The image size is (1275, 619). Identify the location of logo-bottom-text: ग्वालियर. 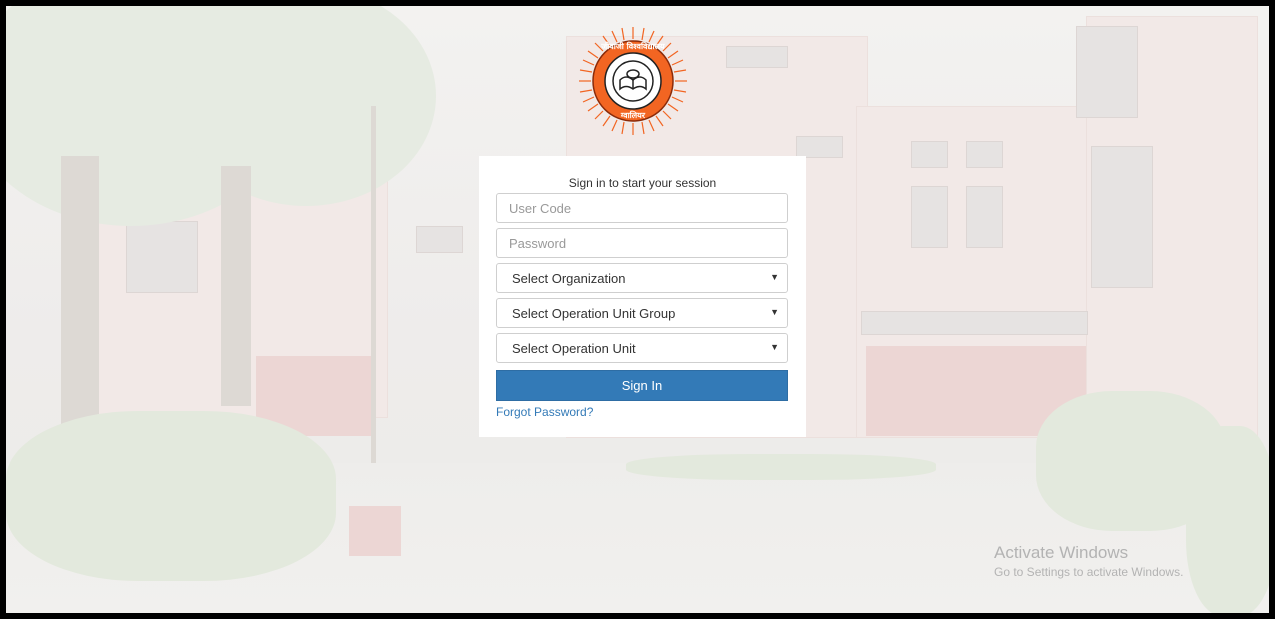
(633, 115).